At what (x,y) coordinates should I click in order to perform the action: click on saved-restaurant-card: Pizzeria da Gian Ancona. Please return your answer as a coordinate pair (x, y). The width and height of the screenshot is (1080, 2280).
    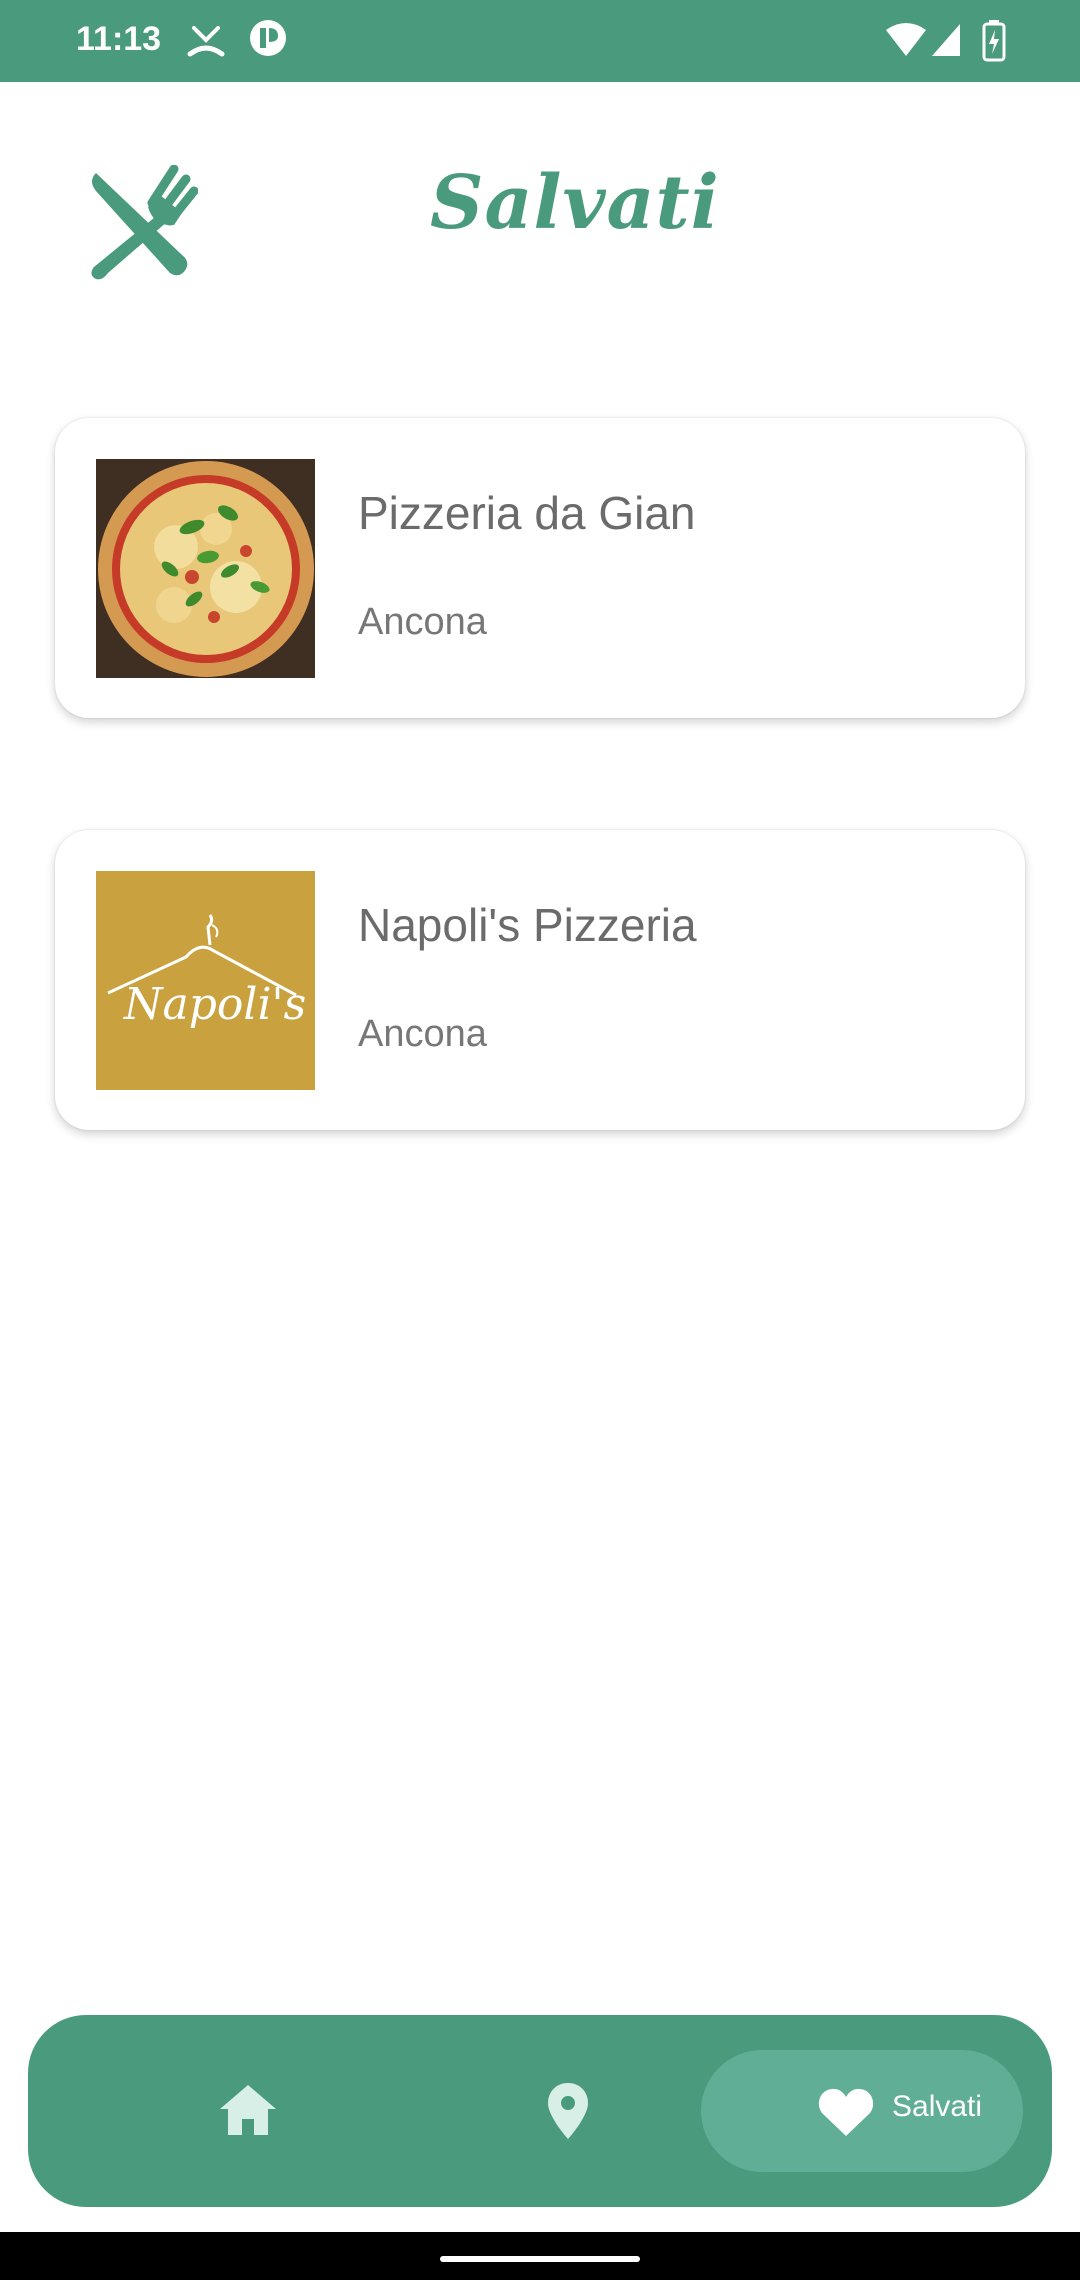
    Looking at the image, I should click on (540, 568).